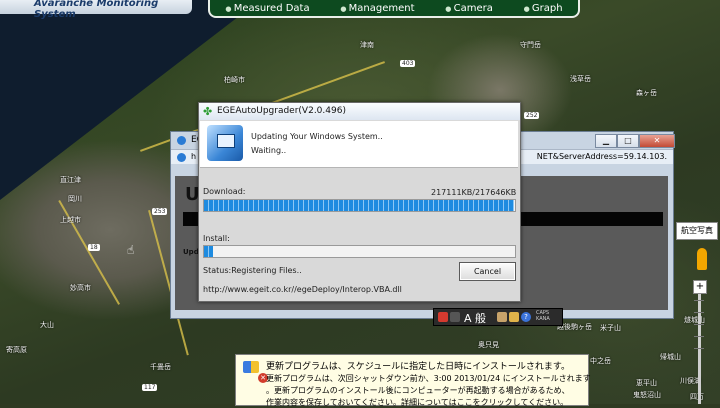 Image resolution: width=720 pixels, height=408 pixels. Describe the element at coordinates (281, 111) in the screenshot. I see `dialog-title: EGEAutoUpgrader(V2.0.496)` at that location.